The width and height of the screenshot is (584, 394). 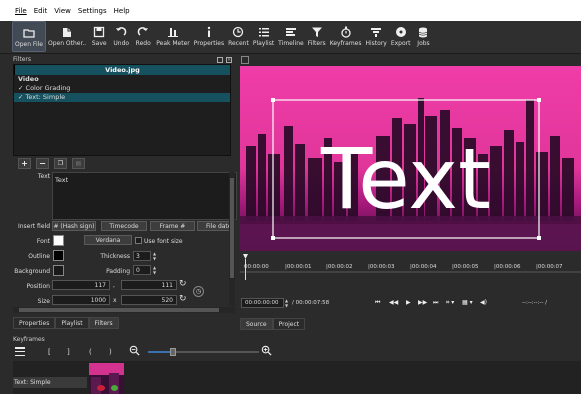 I want to click on font-button: Verdana, so click(x=108, y=240).